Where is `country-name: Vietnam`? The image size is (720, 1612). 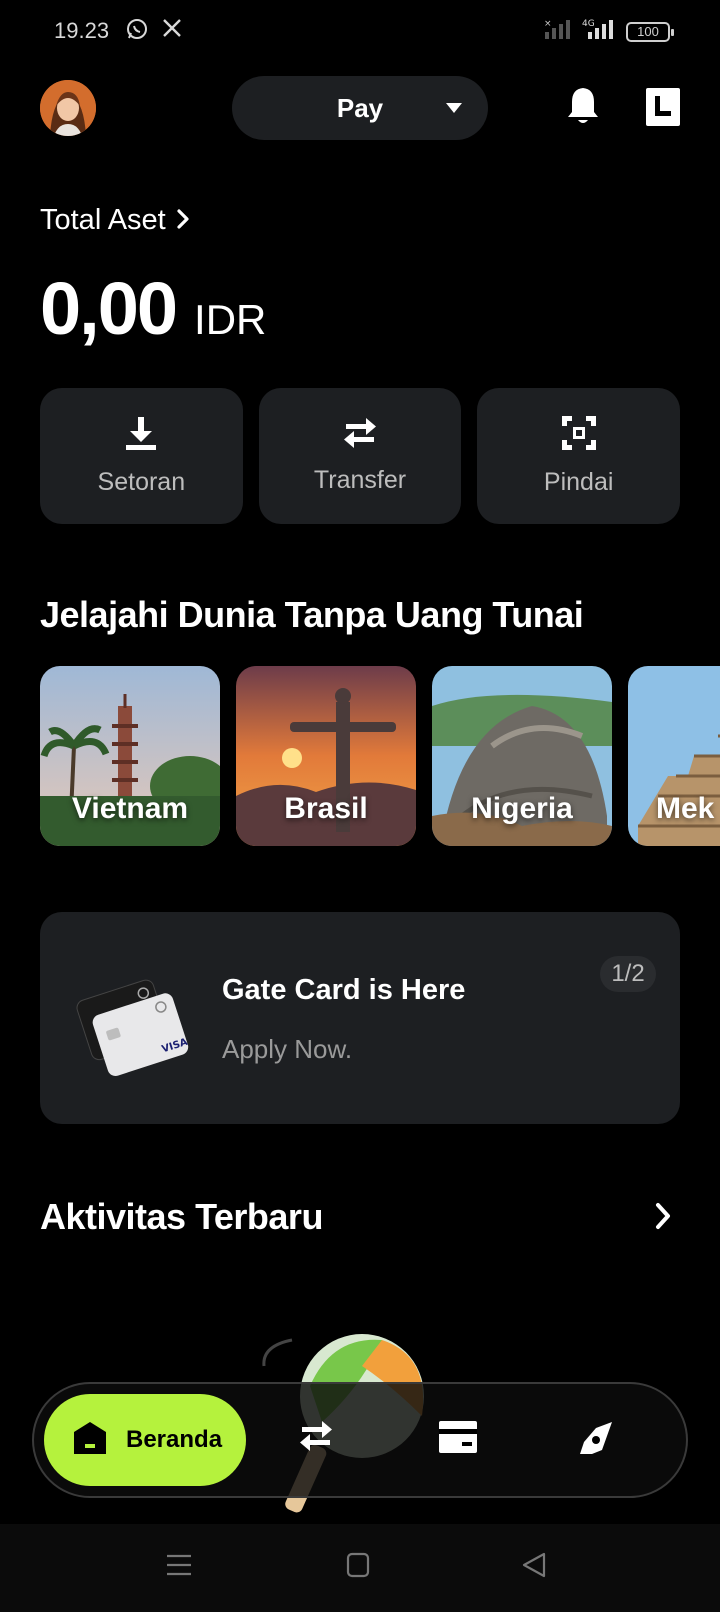
country-name: Vietnam is located at coordinates (130, 808).